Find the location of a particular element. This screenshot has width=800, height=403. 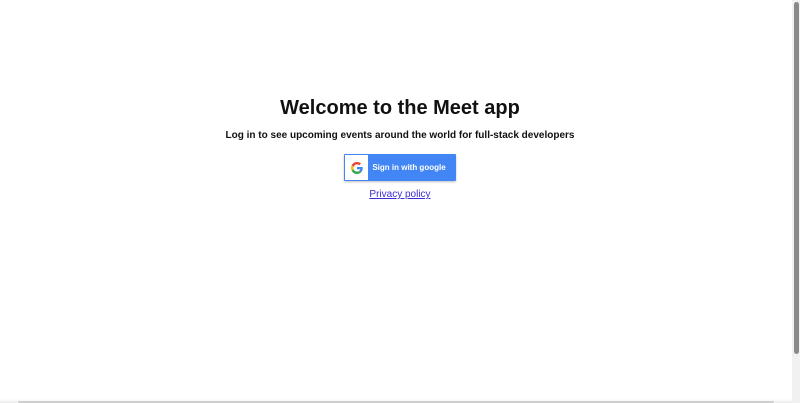

google-signin-button: Sign in with google is located at coordinates (400, 167).